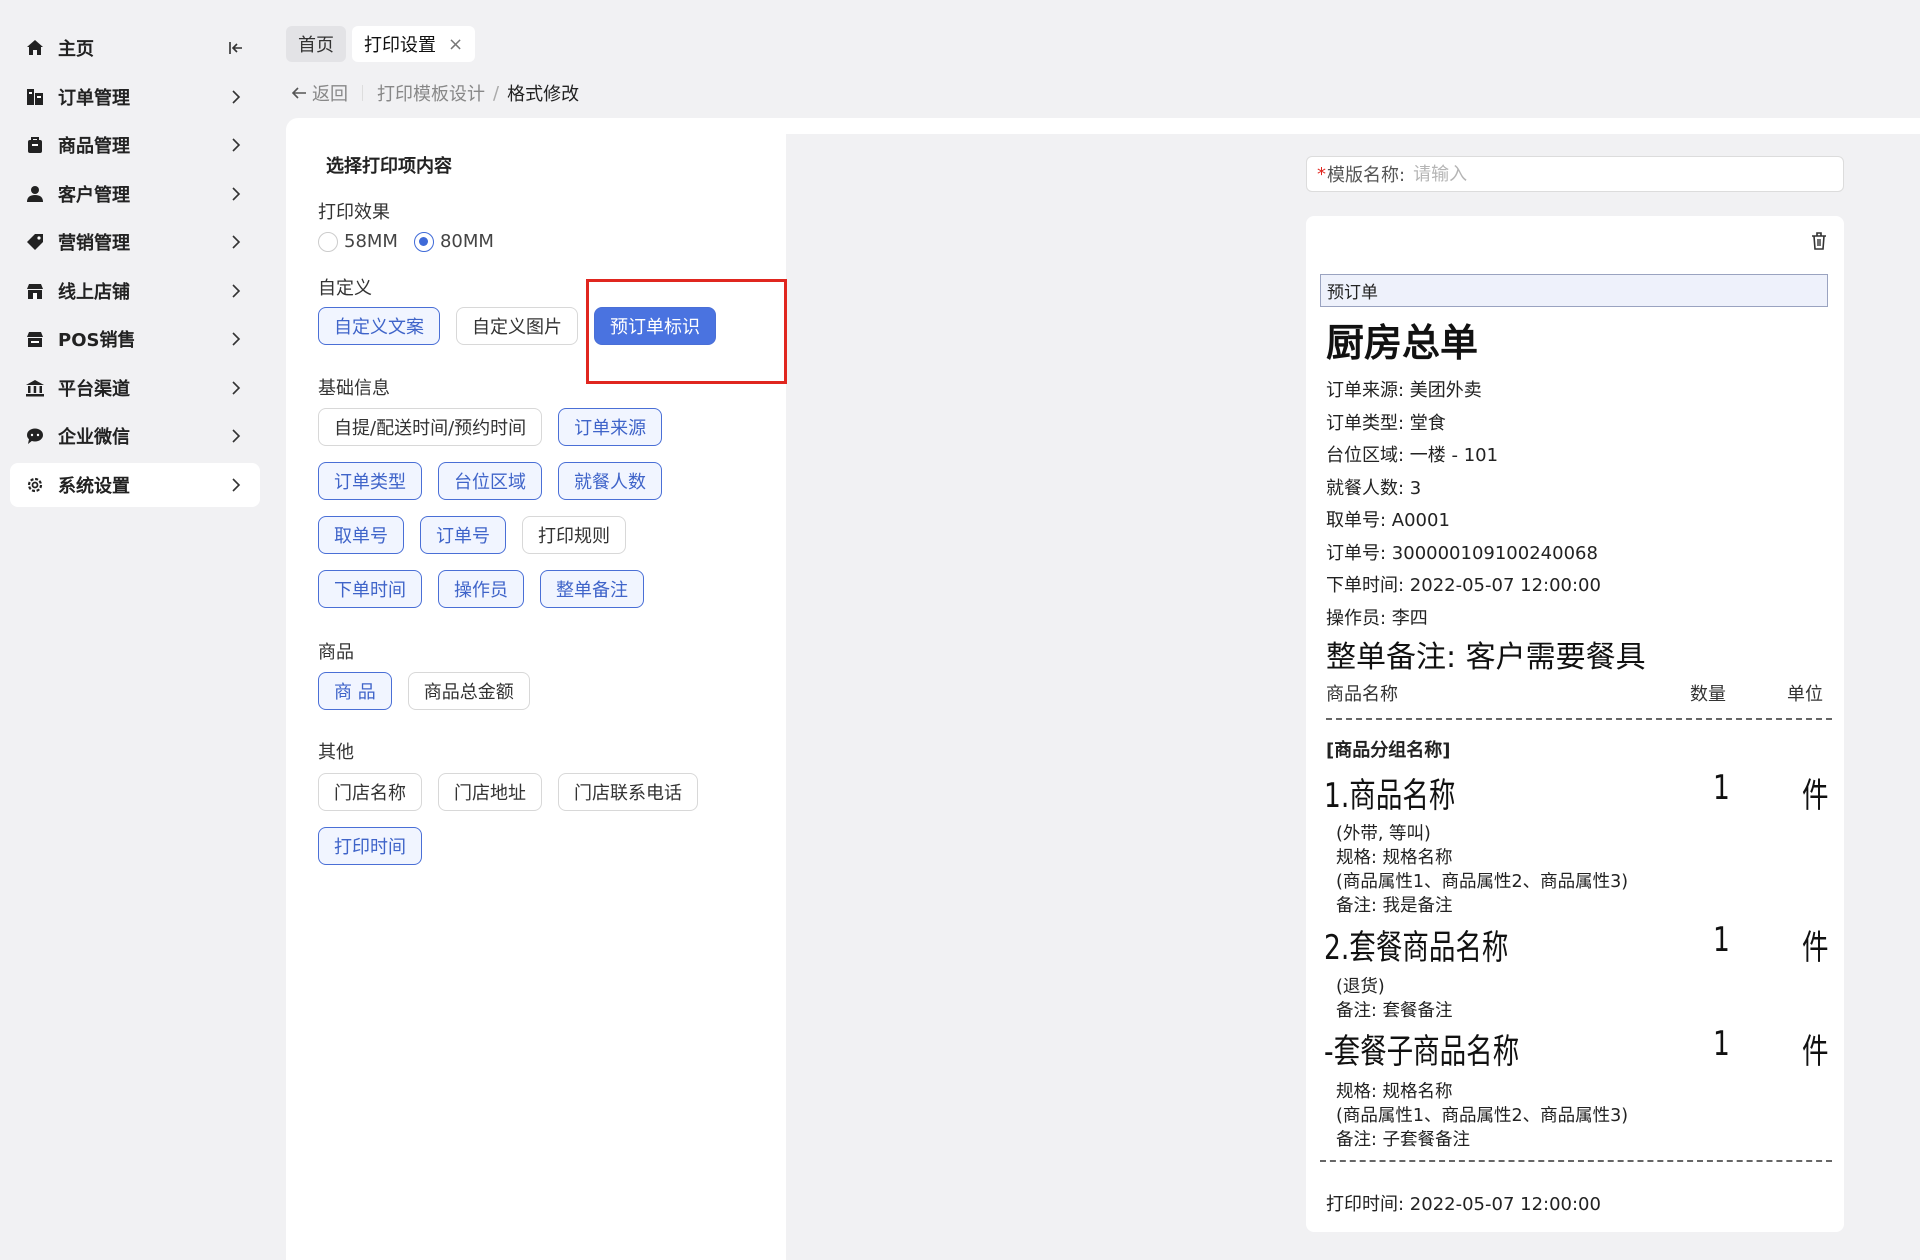 The image size is (1920, 1260). I want to click on collapse-sidebar-icon, so click(236, 48).